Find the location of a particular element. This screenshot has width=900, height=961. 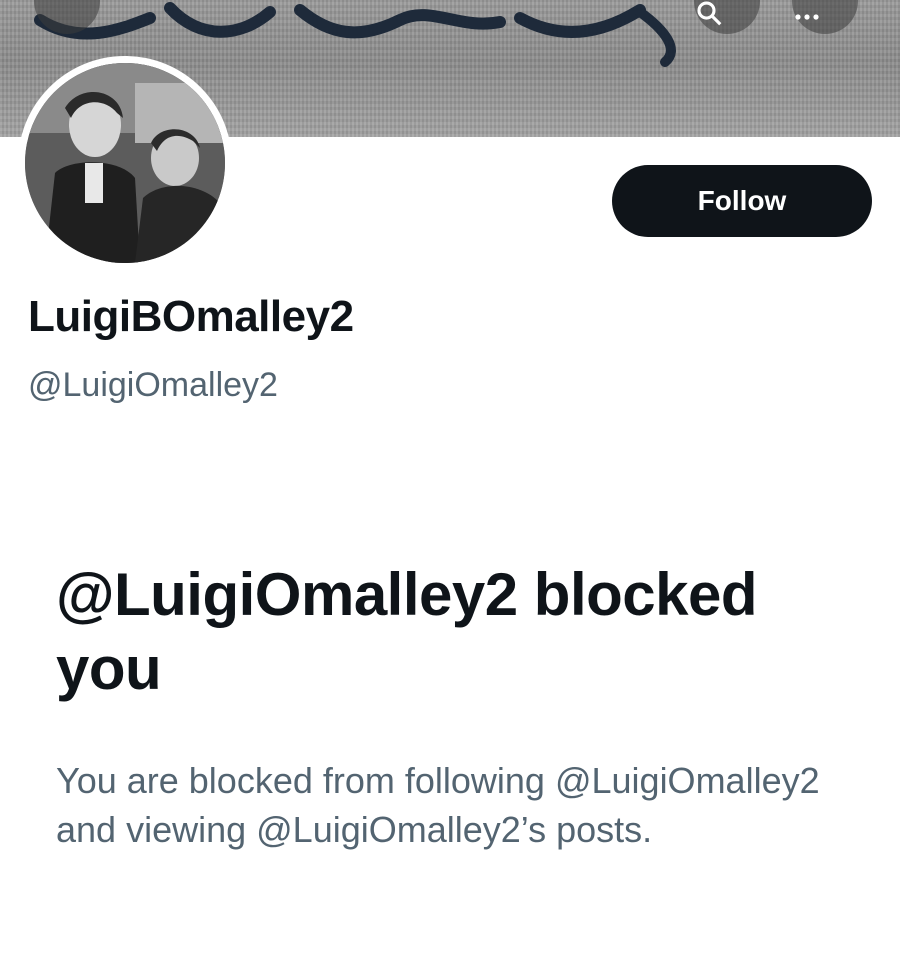

avatar is located at coordinates (125, 163).